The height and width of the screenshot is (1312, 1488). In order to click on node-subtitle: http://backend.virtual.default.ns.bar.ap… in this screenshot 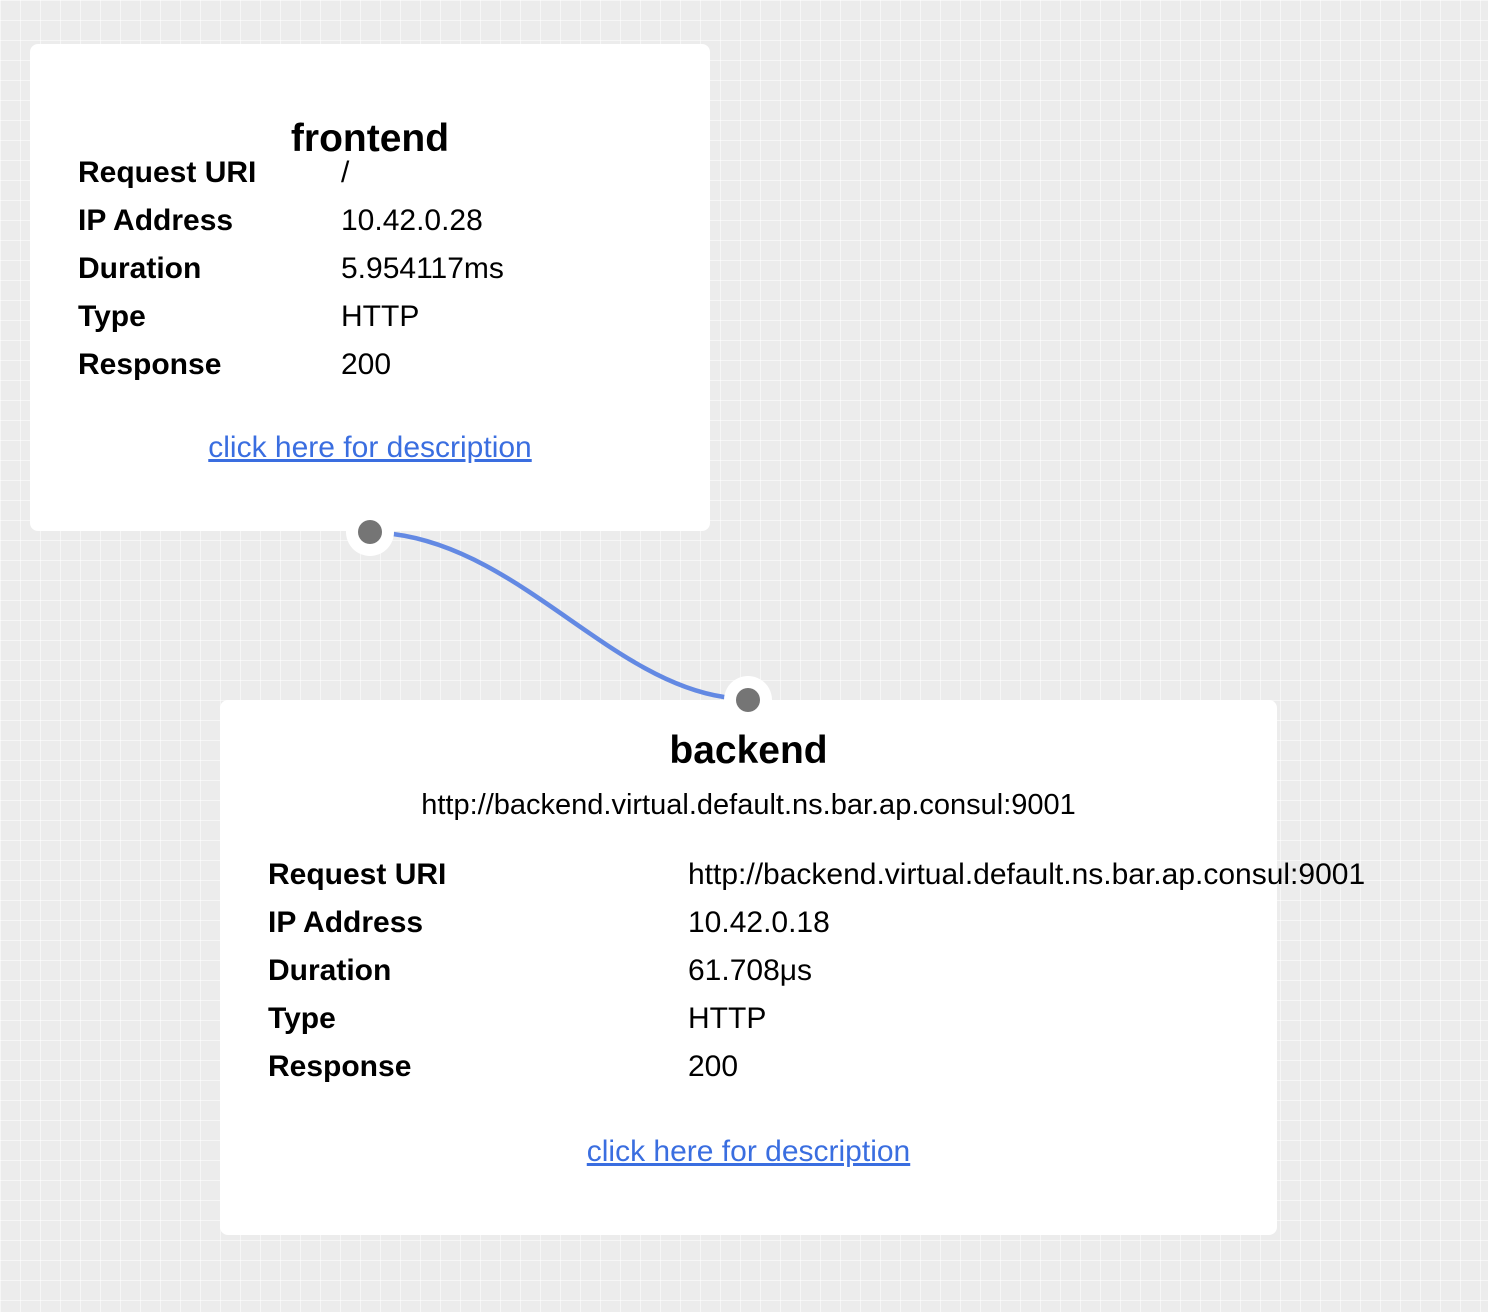, I will do `click(748, 805)`.